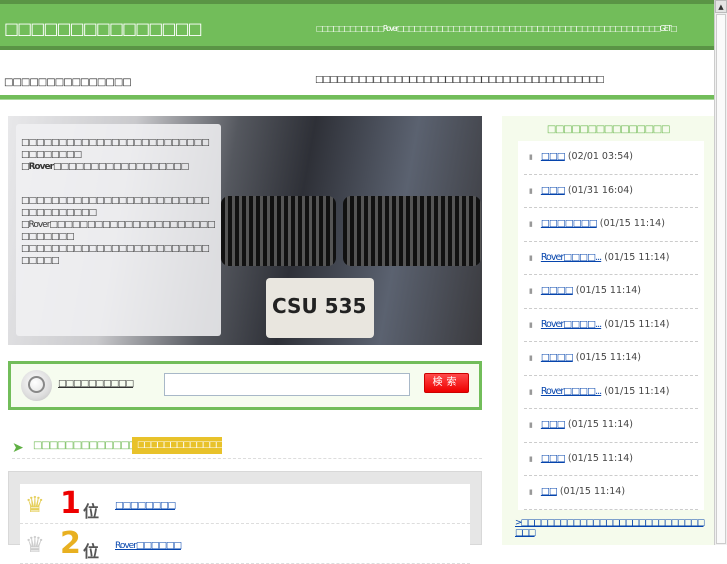 The width and height of the screenshot is (727, 564). I want to click on scroll-thumb, so click(721, 279).